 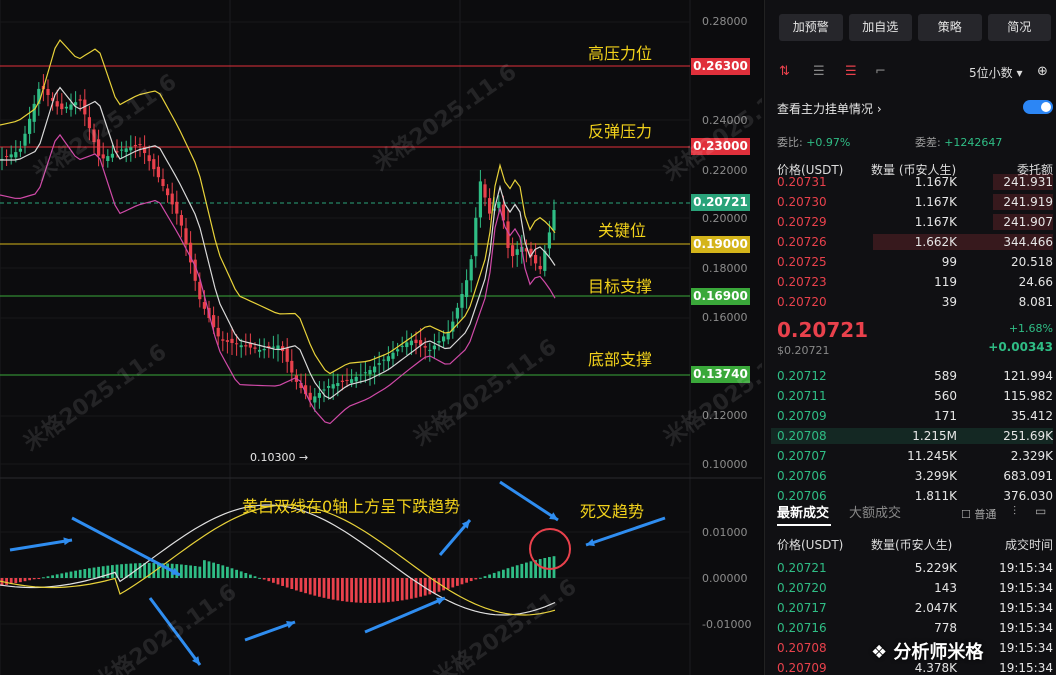 I want to click on normal-filter: ☐ 普通, so click(x=978, y=514).